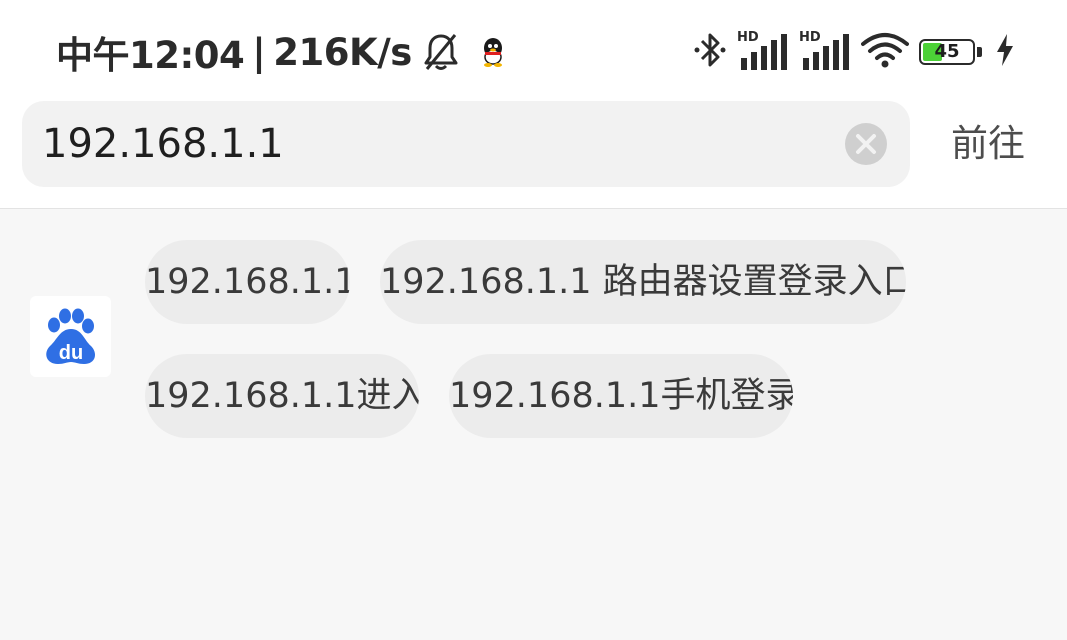  I want to click on suggestion-chip: 192.168.1.1, so click(247, 282).